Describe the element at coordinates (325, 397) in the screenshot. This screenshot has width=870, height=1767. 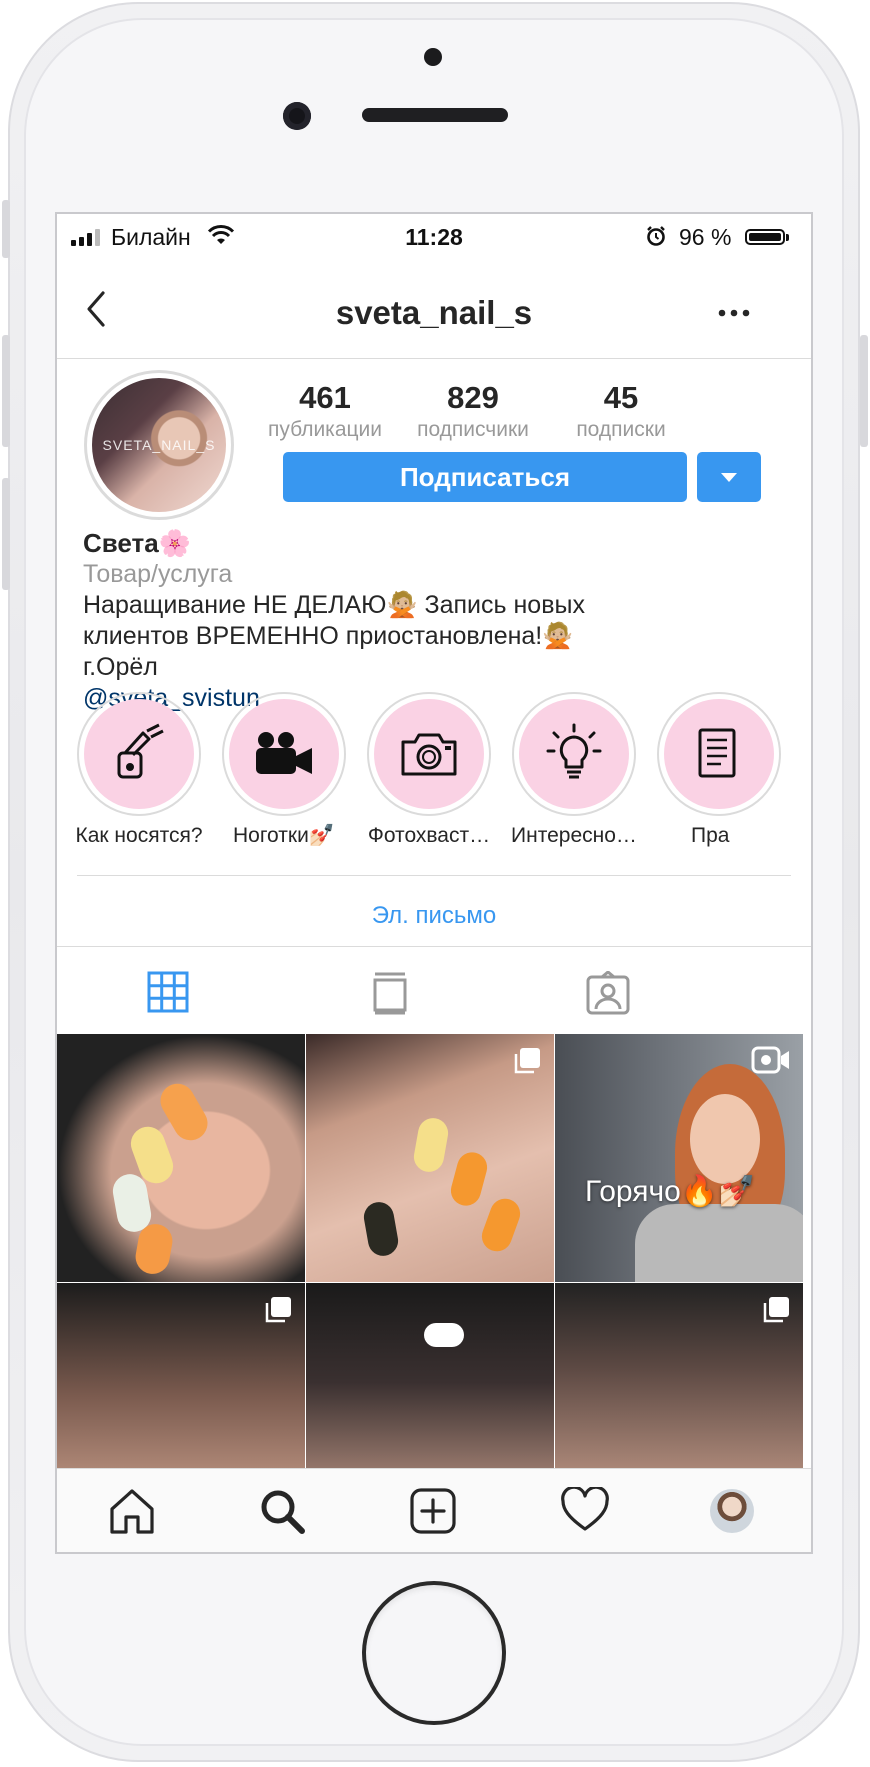
I see `stat-posts-value: 461` at that location.